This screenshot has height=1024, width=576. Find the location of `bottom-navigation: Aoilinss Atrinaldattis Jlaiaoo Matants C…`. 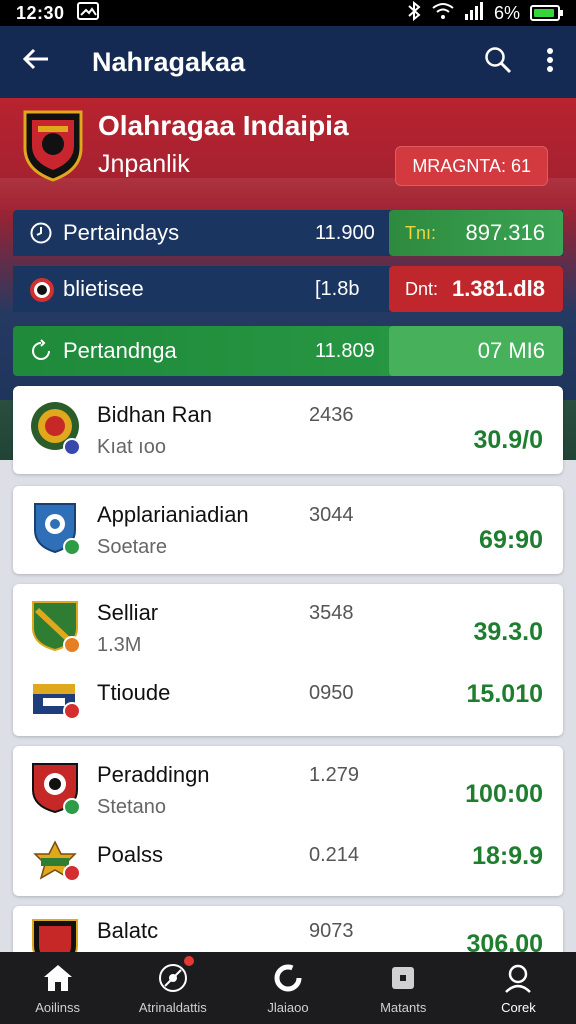

bottom-navigation: Aoilinss Atrinaldattis Jlaiaoo Matants C… is located at coordinates (288, 988).